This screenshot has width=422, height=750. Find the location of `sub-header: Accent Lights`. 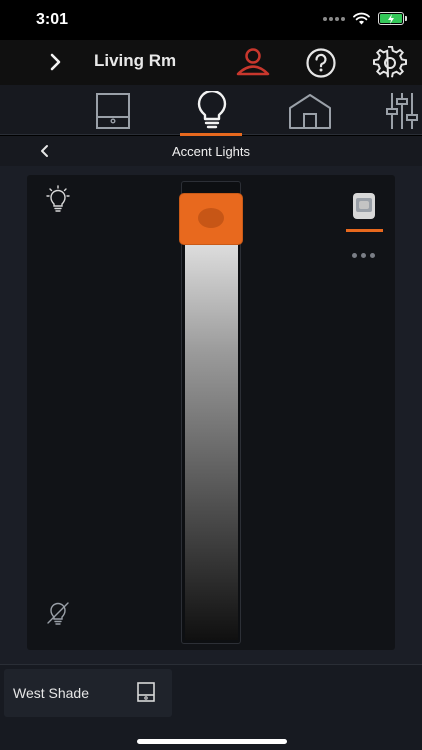

sub-header: Accent Lights is located at coordinates (211, 151).